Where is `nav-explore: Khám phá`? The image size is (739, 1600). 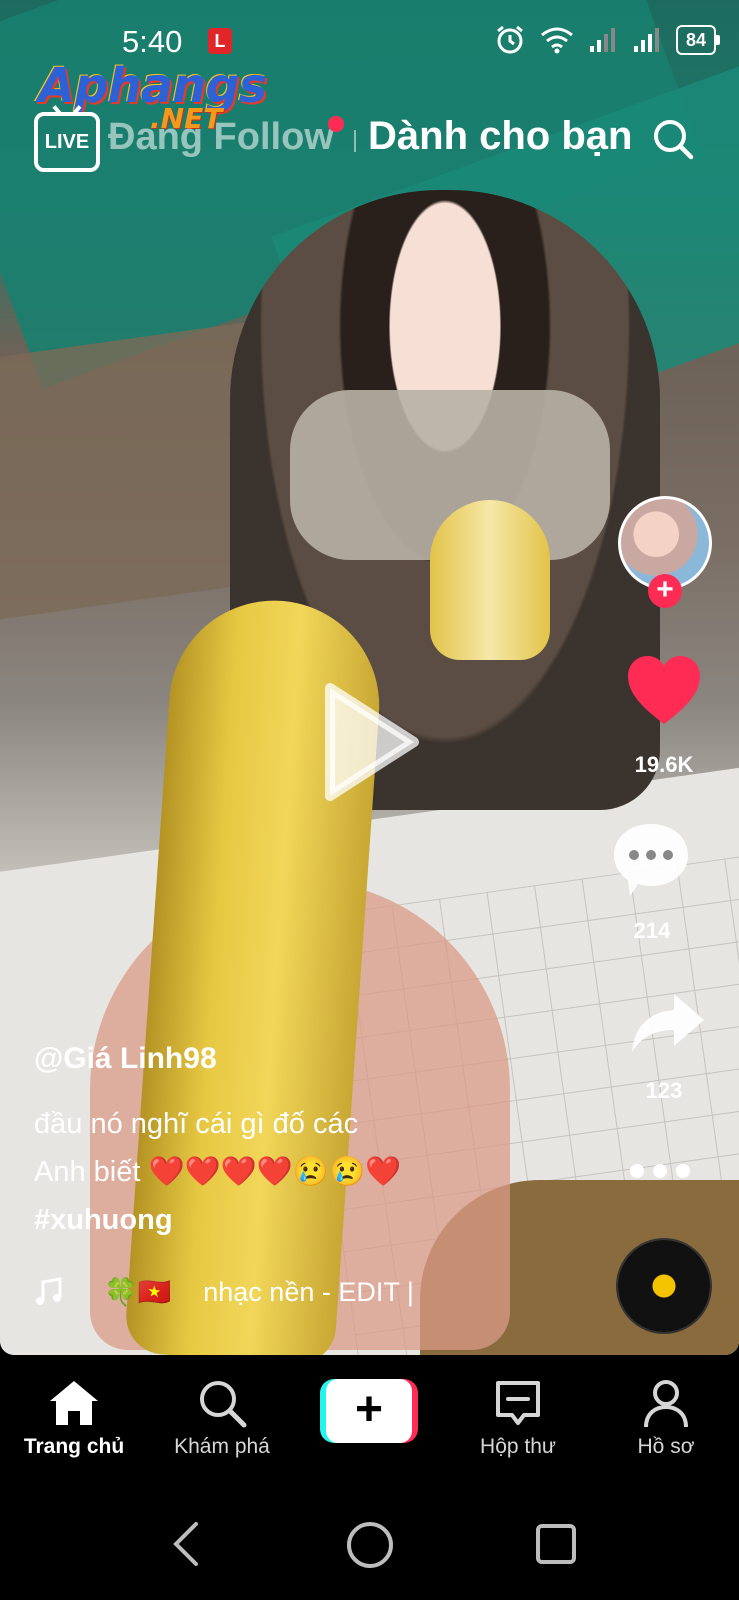 nav-explore: Khám phá is located at coordinates (222, 1418).